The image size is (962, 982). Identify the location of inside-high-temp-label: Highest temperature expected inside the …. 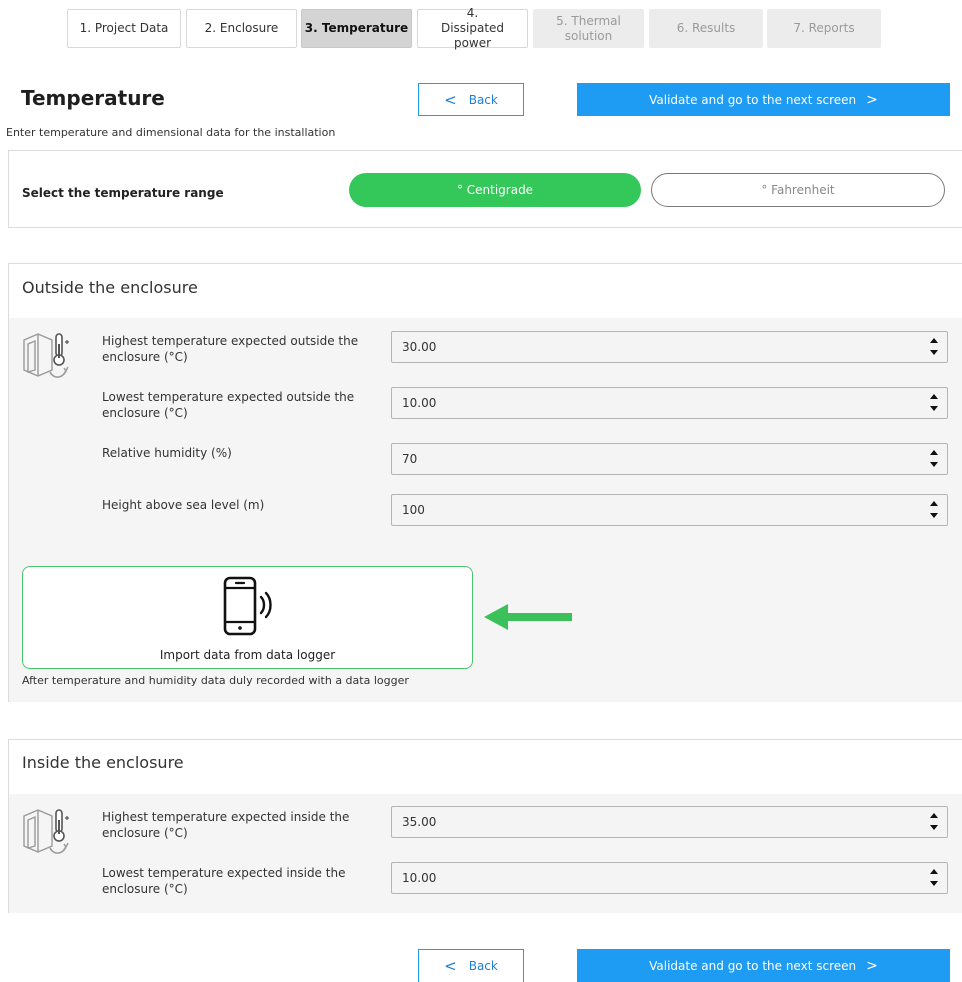
(226, 825).